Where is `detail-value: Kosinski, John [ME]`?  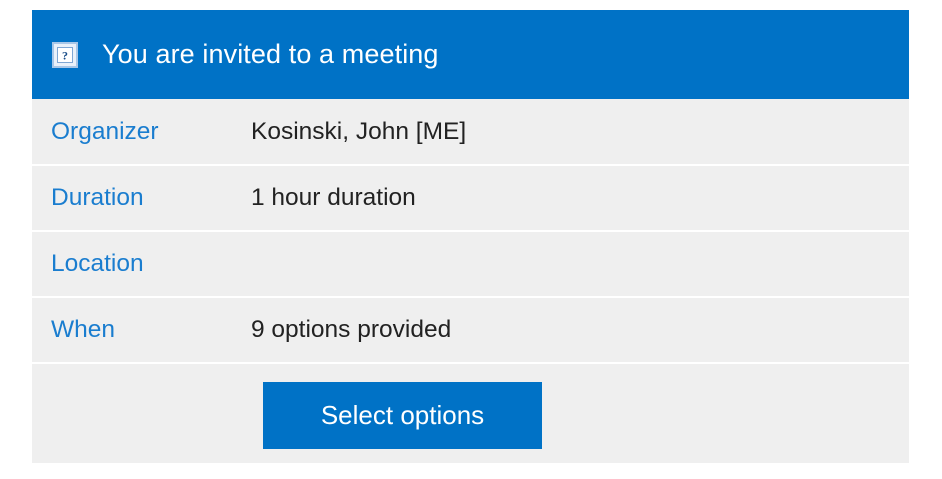
detail-value: Kosinski, John [ME] is located at coordinates (359, 131).